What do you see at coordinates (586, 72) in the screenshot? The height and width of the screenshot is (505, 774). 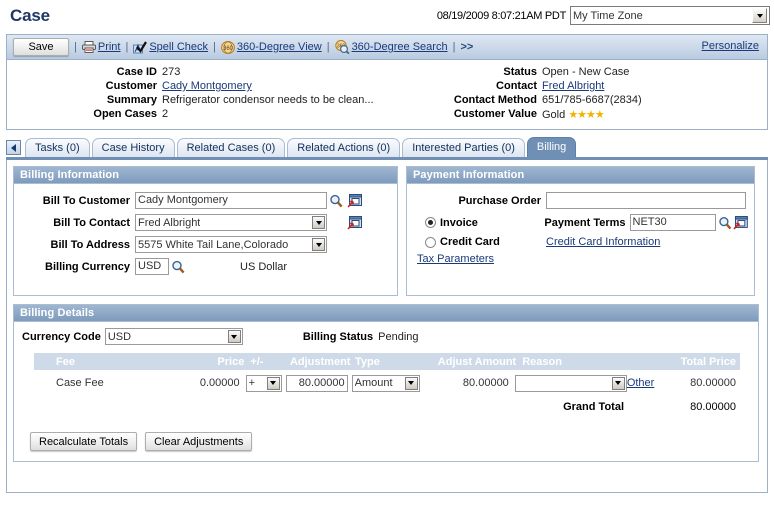 I see `status-value: Open - New Case` at bounding box center [586, 72].